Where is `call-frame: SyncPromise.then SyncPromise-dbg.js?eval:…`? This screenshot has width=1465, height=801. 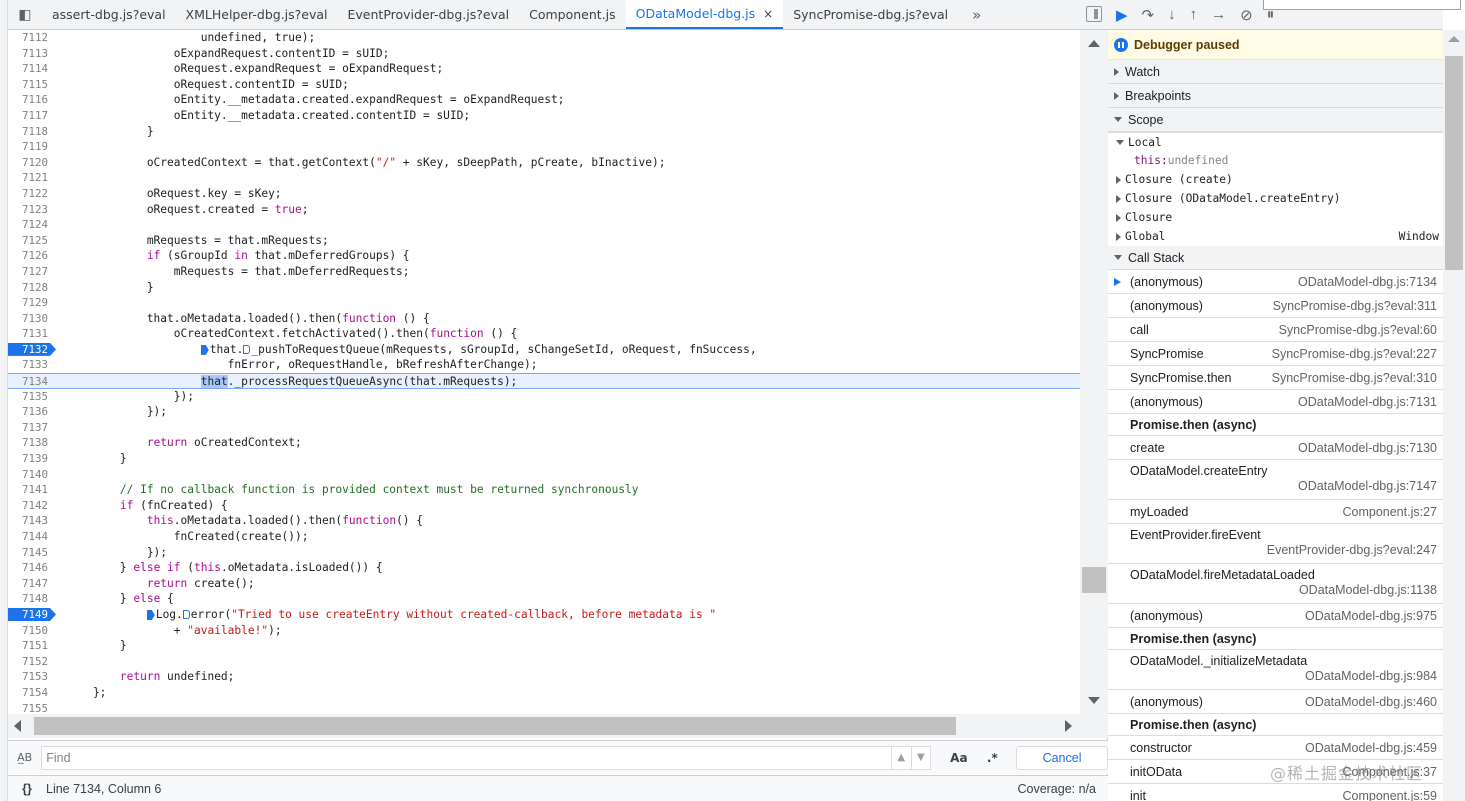 call-frame: SyncPromise.then SyncPromise-dbg.js?eval:… is located at coordinates (1275, 378).